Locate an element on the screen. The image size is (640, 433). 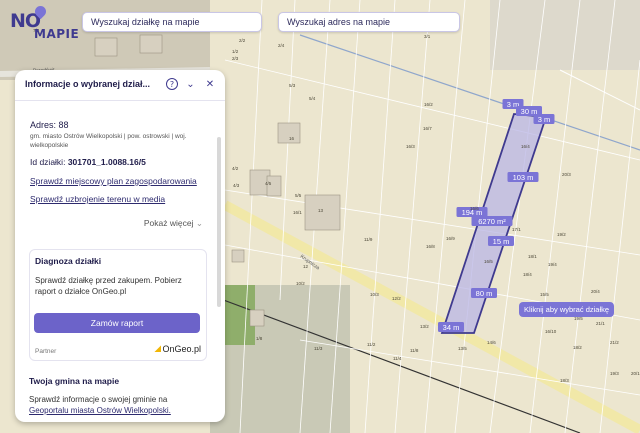
plot-number-label: 16/9 is located at coordinates (450, 238).